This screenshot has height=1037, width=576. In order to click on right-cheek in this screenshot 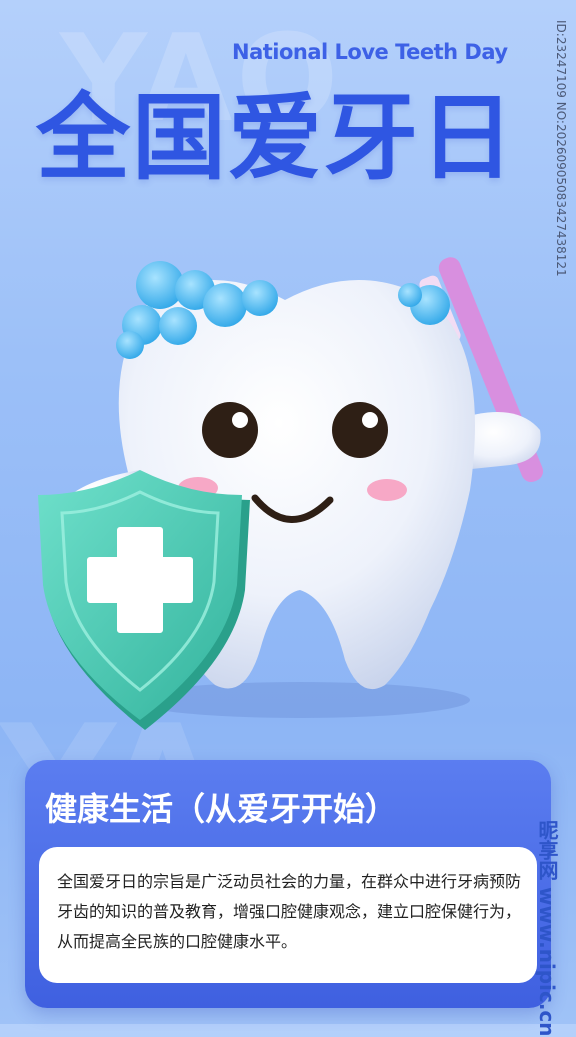, I will do `click(387, 490)`.